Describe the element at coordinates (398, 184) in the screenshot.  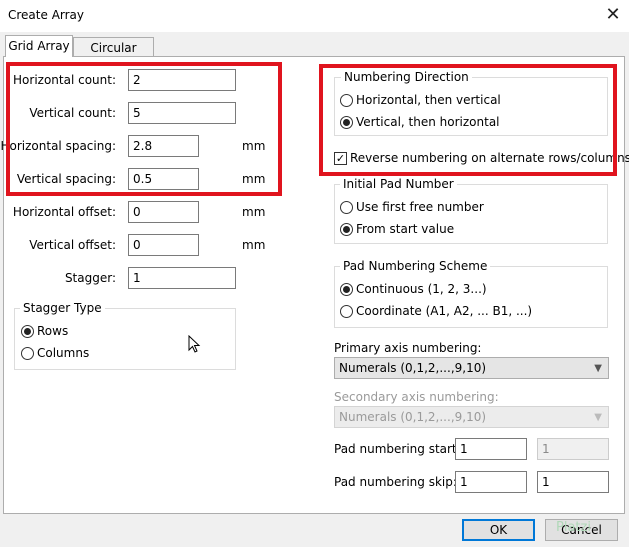
I see `initial-pad-number-title: Initial Pad Number` at that location.